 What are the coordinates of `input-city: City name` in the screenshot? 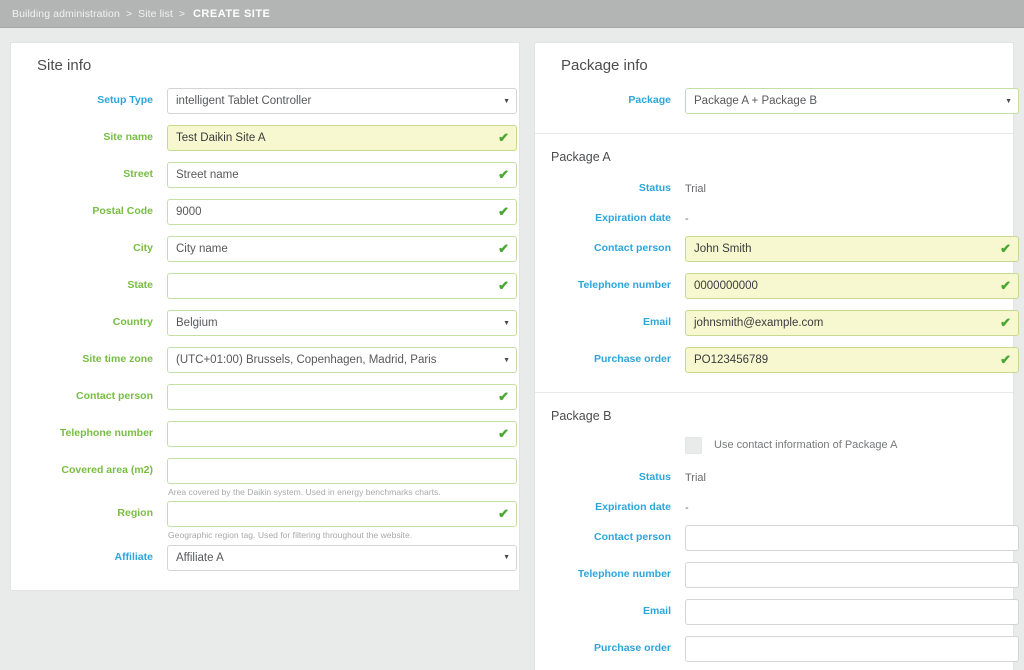 It's located at (342, 249).